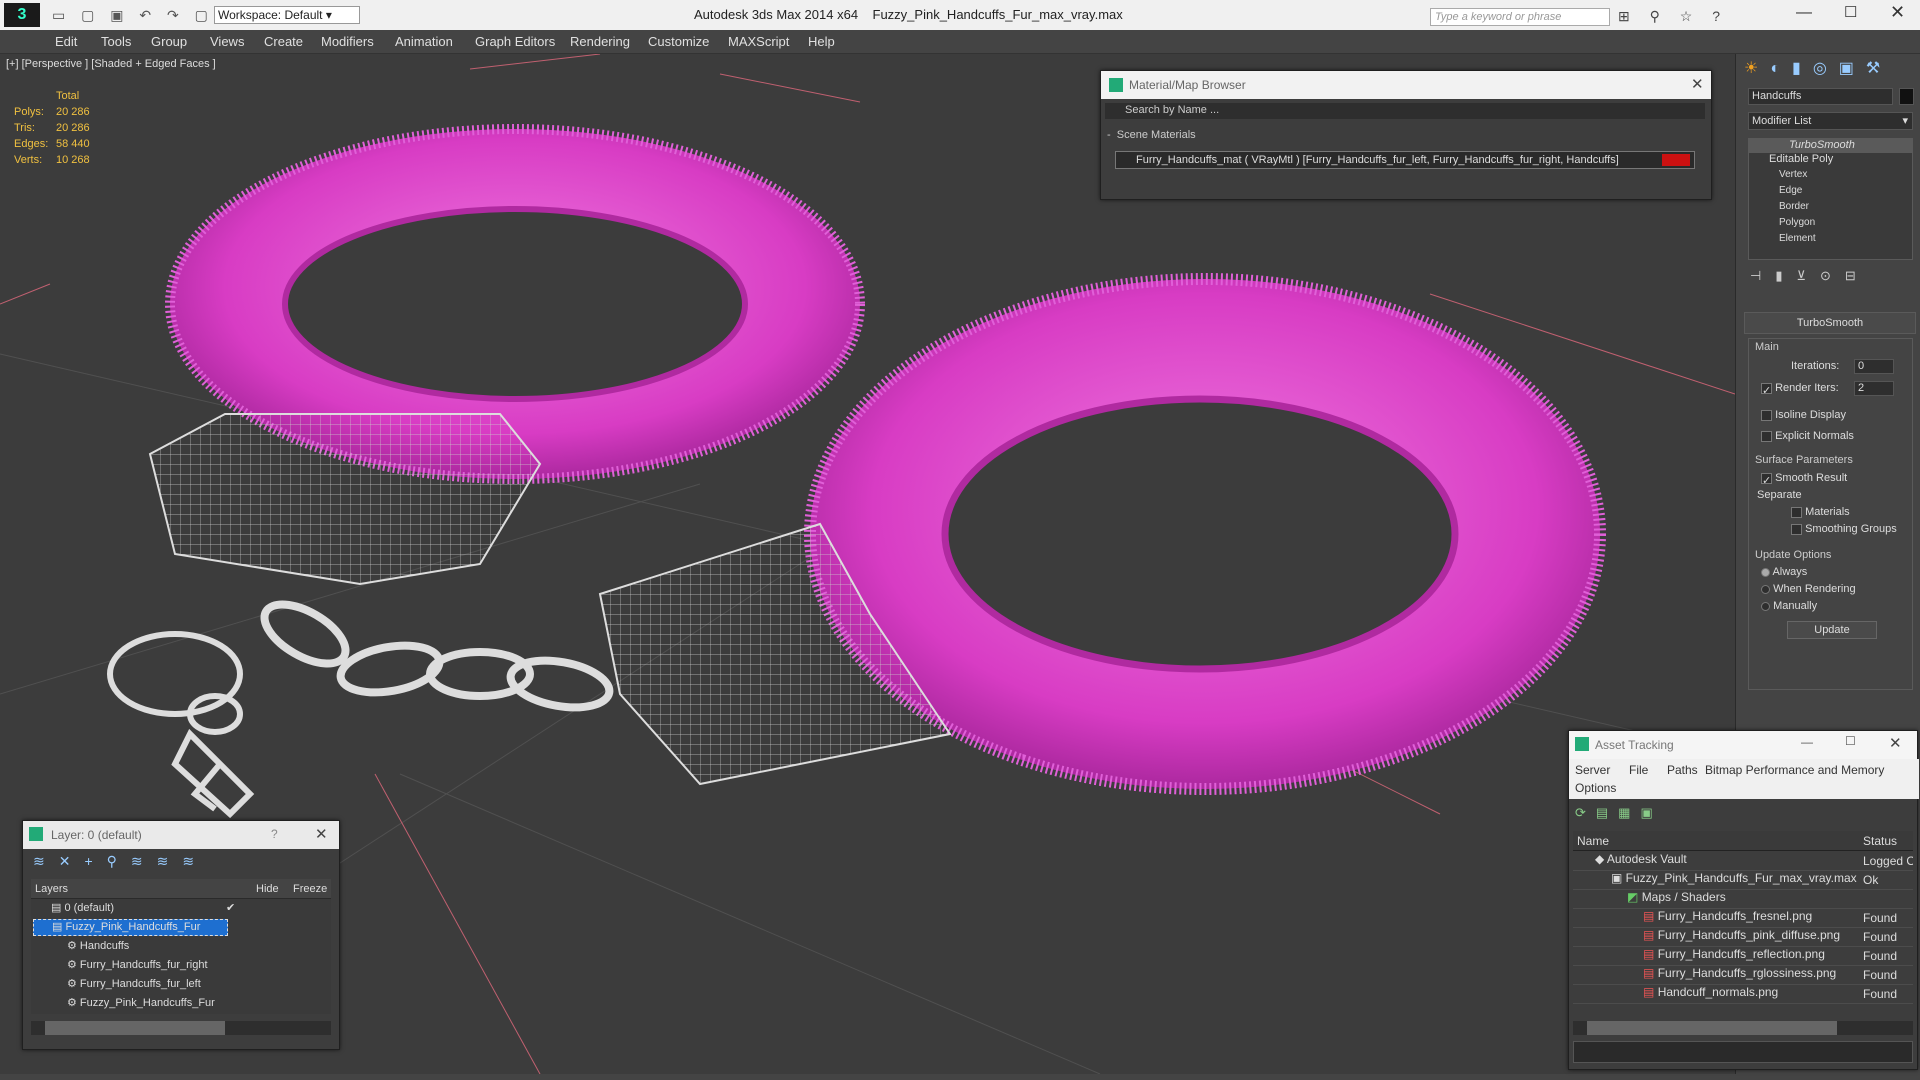 The height and width of the screenshot is (1080, 1920). I want to click on render-iters-row: ✓ Render Iters:, so click(1800, 389).